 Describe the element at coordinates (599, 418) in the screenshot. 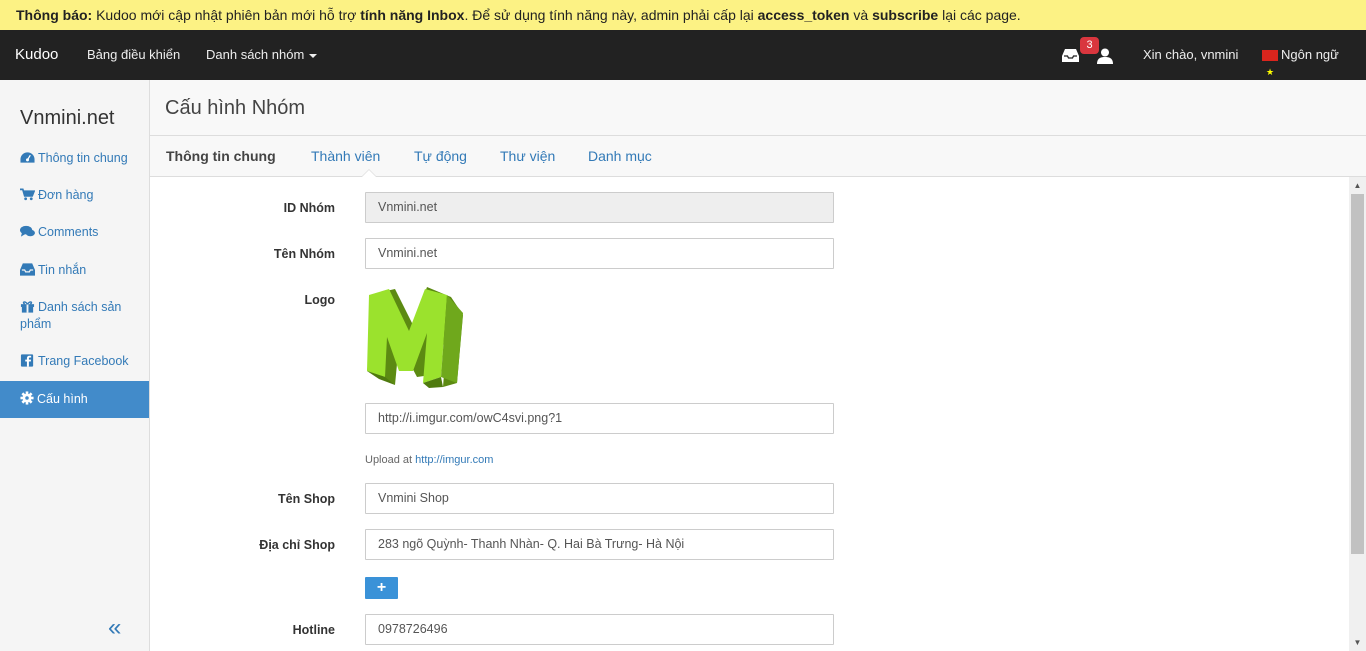

I see `logo-url-field: http://i.imgur.com/owC4svi.png?1` at that location.